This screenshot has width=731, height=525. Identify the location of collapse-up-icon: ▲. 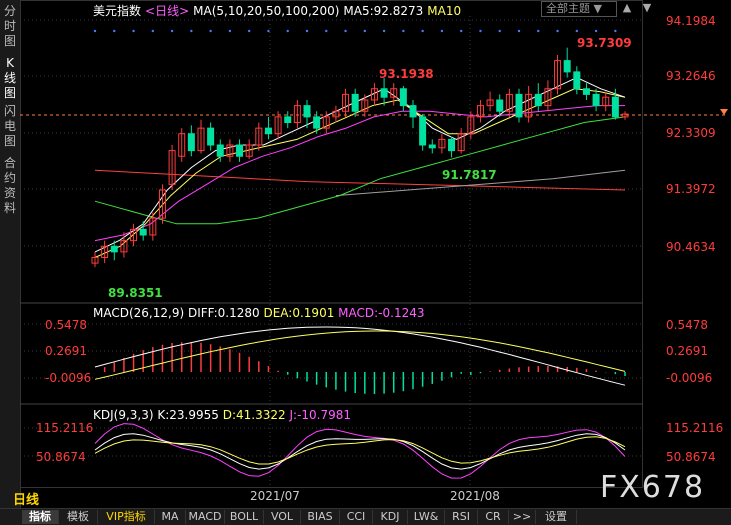
(627, 8).